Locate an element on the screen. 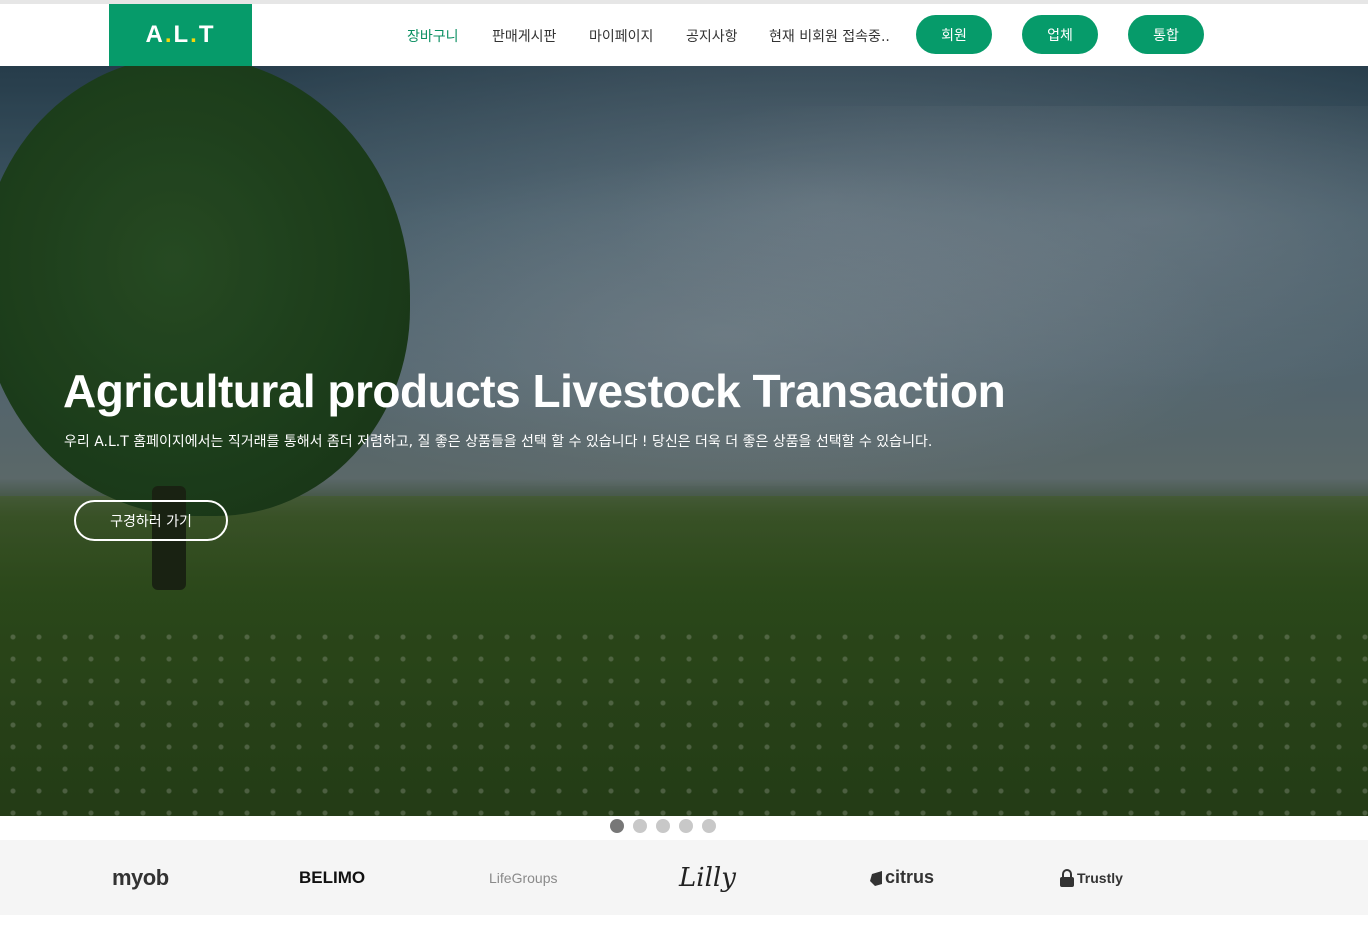 The image size is (1368, 933). partner-myob-label: myob is located at coordinates (140, 877).